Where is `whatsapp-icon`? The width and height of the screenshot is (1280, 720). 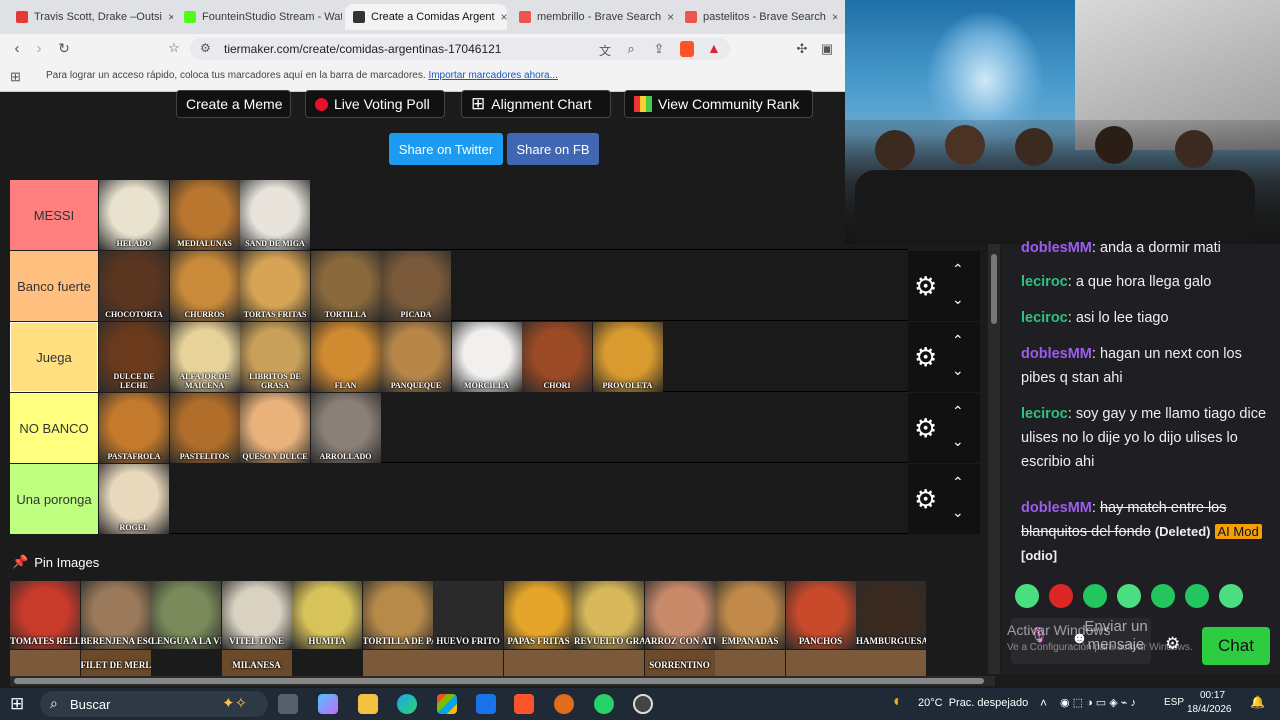
whatsapp-icon is located at coordinates (604, 704).